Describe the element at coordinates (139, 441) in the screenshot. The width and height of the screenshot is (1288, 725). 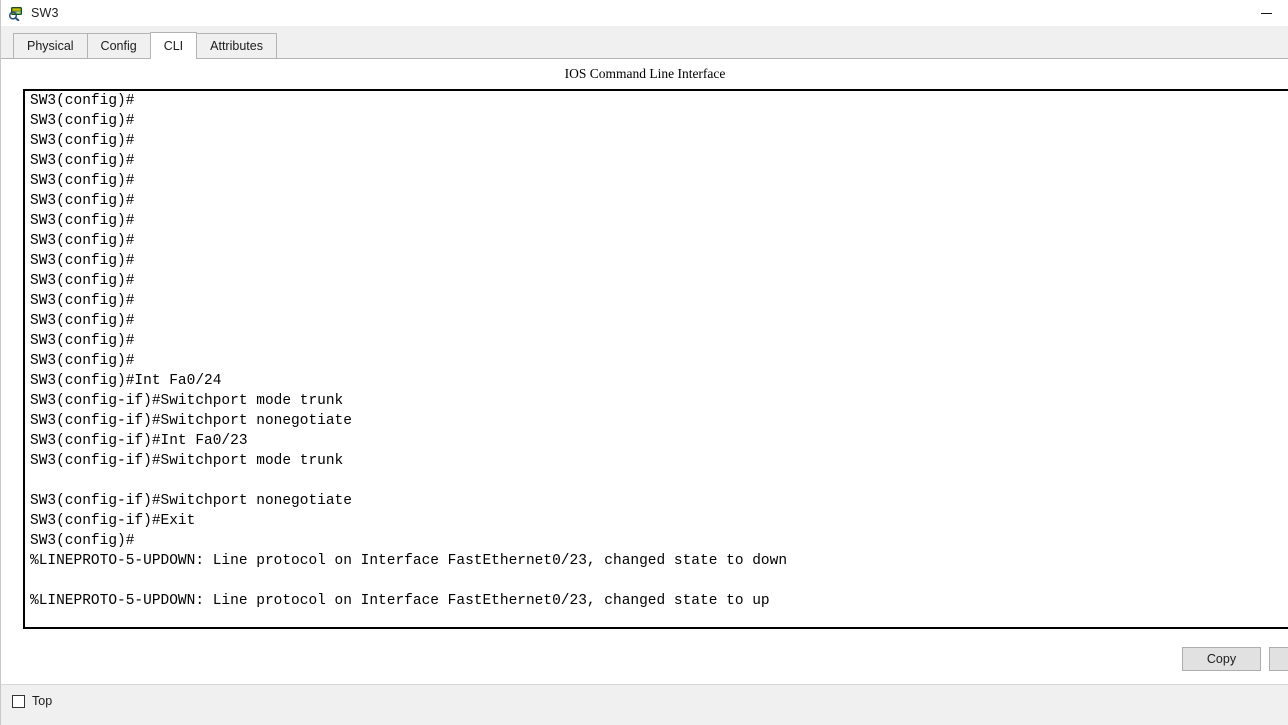
I see `terminal-line: SW3(config-if)#Int Fa0/23` at that location.